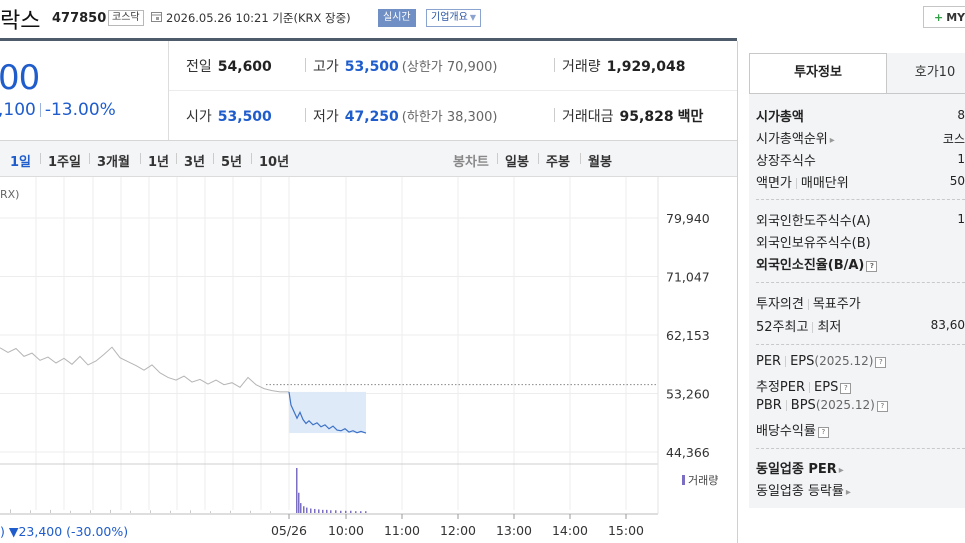  I want to click on realtime-badge: 실시간, so click(397, 18).